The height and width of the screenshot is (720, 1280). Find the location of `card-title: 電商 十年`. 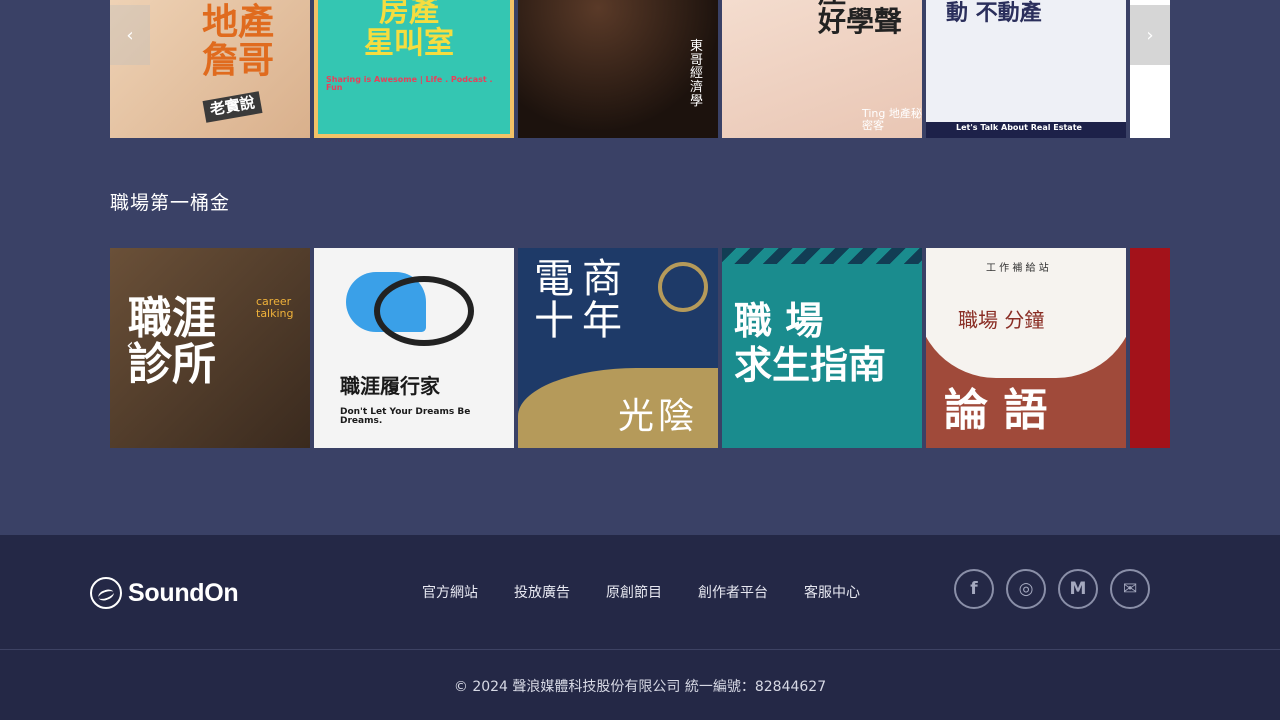

card-title: 電商 十年 is located at coordinates (582, 300).